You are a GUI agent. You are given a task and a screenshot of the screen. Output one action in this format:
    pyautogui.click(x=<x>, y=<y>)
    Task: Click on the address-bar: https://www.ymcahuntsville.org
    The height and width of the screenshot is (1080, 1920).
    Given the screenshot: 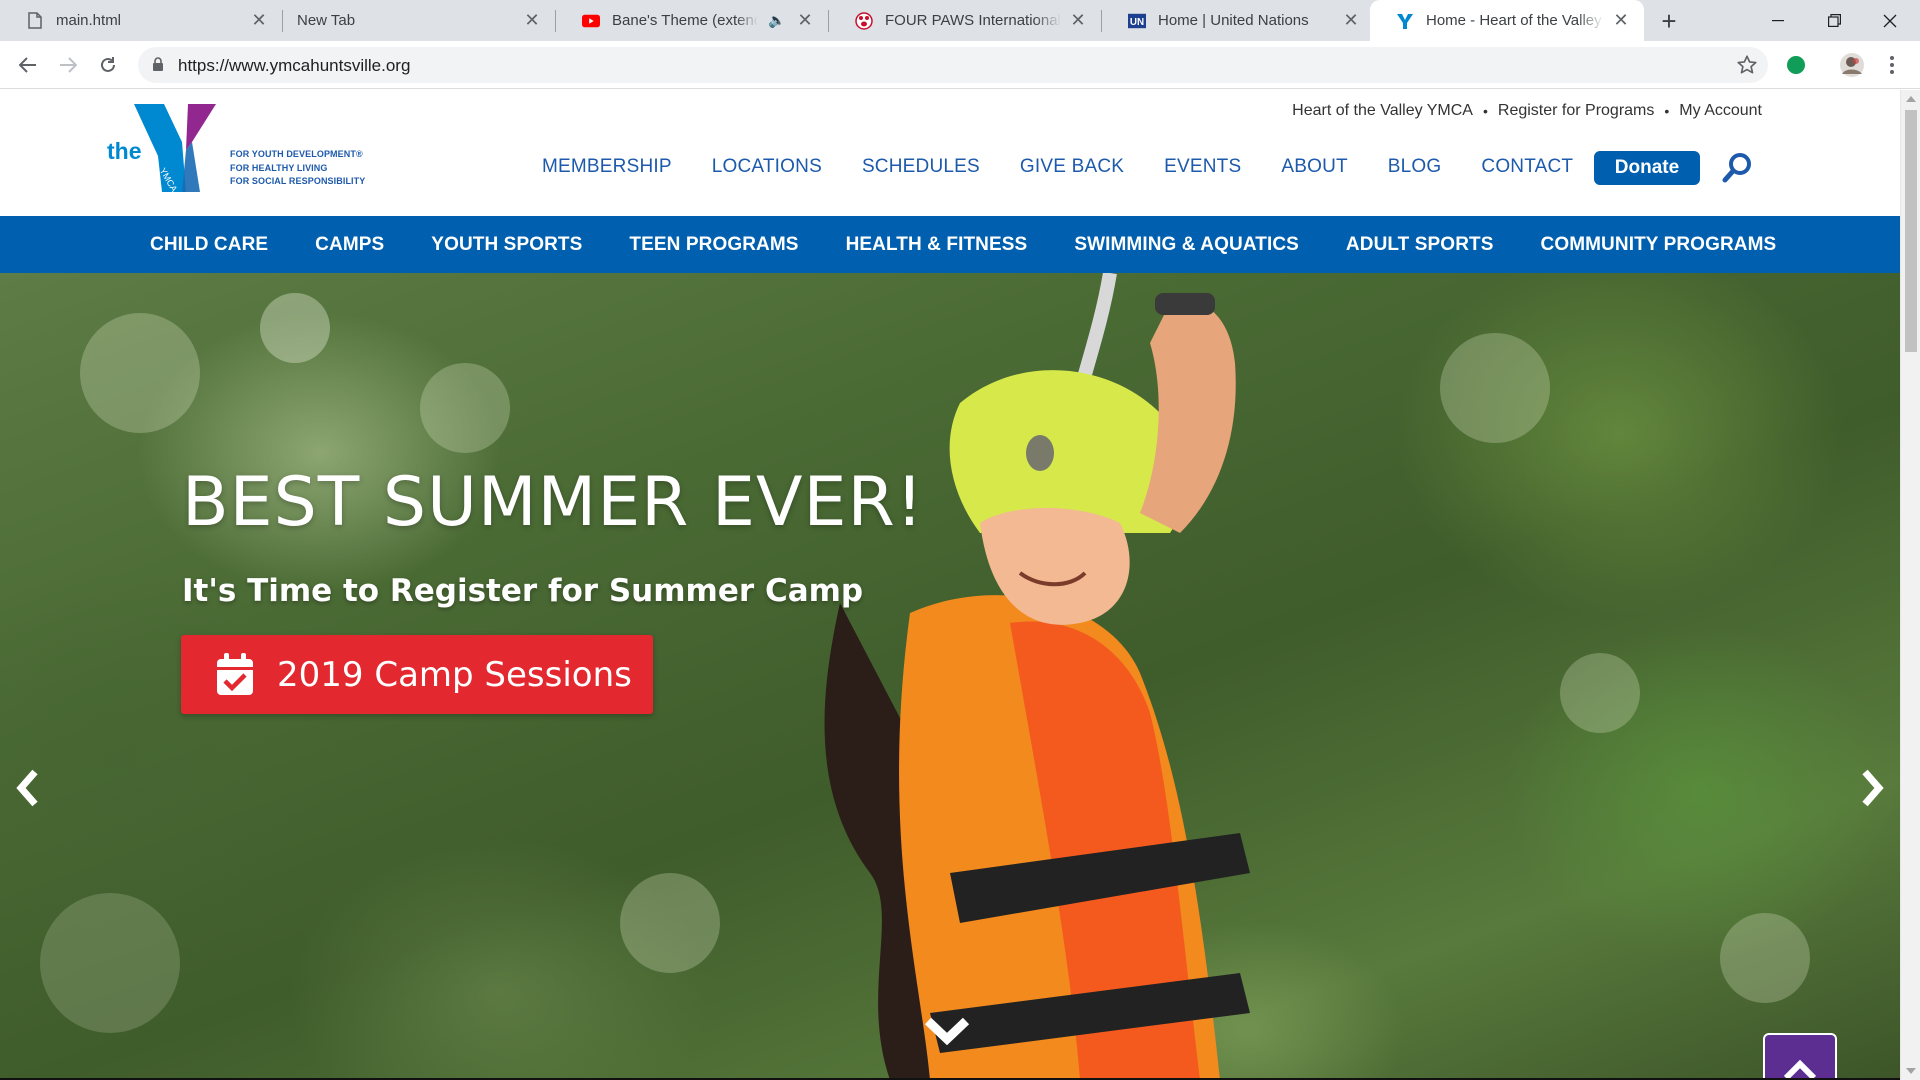 What is the action you would take?
    pyautogui.click(x=953, y=65)
    